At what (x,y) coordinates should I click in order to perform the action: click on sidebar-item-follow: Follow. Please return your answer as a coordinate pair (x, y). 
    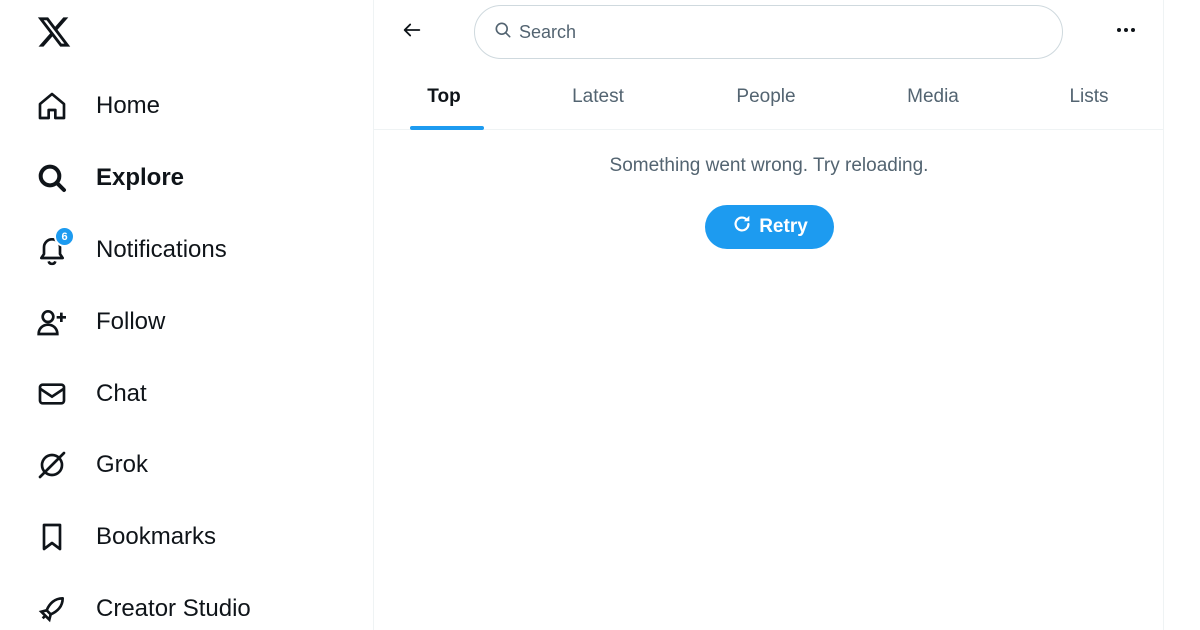
    Looking at the image, I should click on (174, 322).